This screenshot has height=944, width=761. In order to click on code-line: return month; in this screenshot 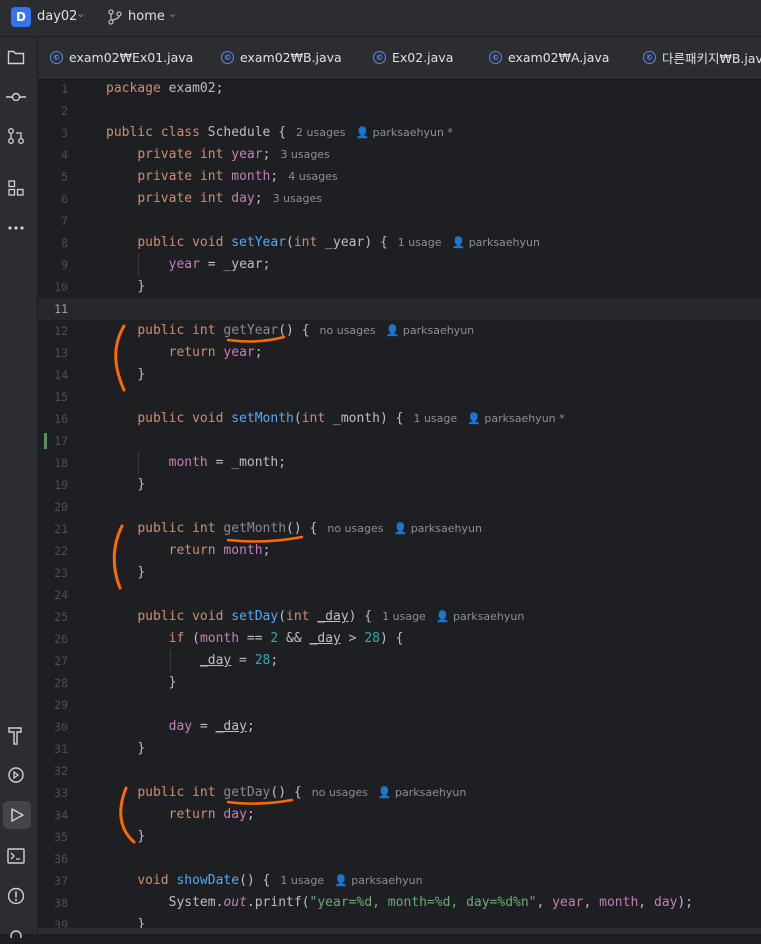, I will do `click(399, 551)`.